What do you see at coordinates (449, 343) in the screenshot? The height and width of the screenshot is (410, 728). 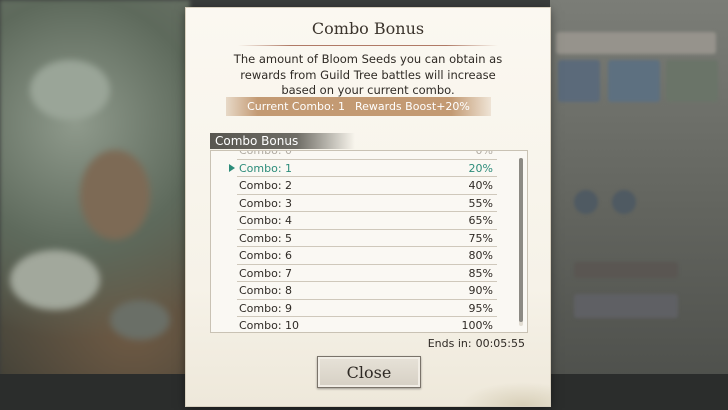 I see `ends-in-label: Ends in:` at bounding box center [449, 343].